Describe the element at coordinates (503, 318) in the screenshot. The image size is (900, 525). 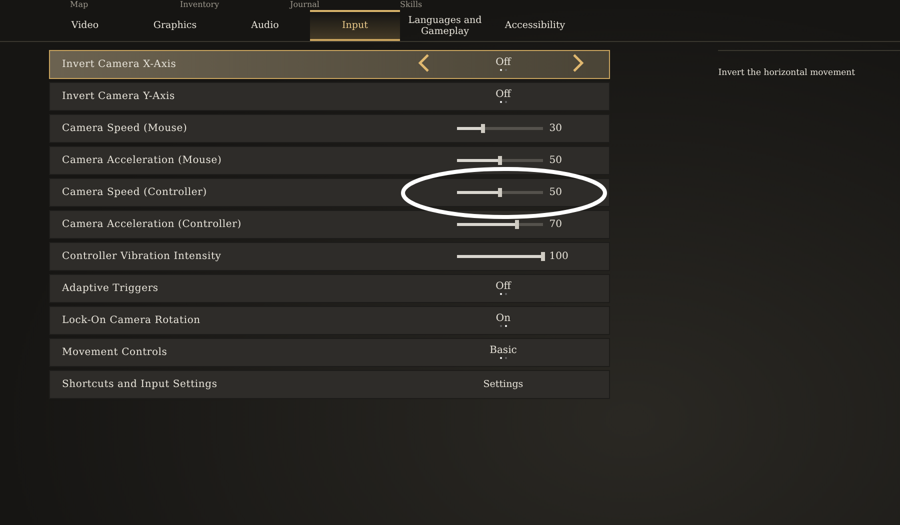
I see `option-value: On` at that location.